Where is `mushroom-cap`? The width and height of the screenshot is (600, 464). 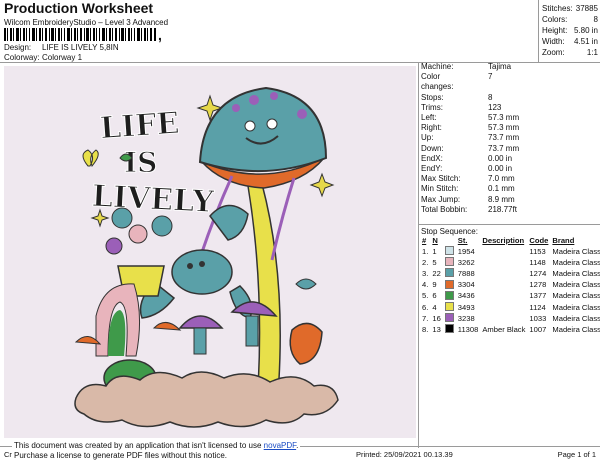
mushroom-cap is located at coordinates (263, 129).